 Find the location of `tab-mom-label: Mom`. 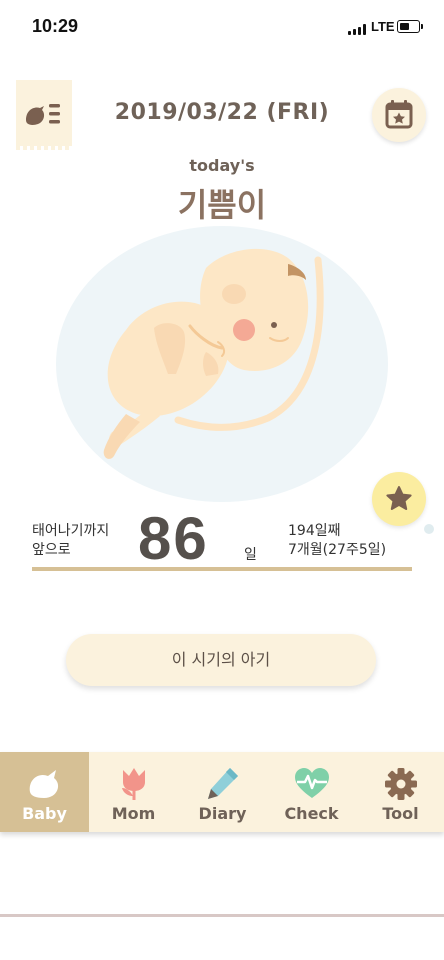

tab-mom-label: Mom is located at coordinates (133, 813).